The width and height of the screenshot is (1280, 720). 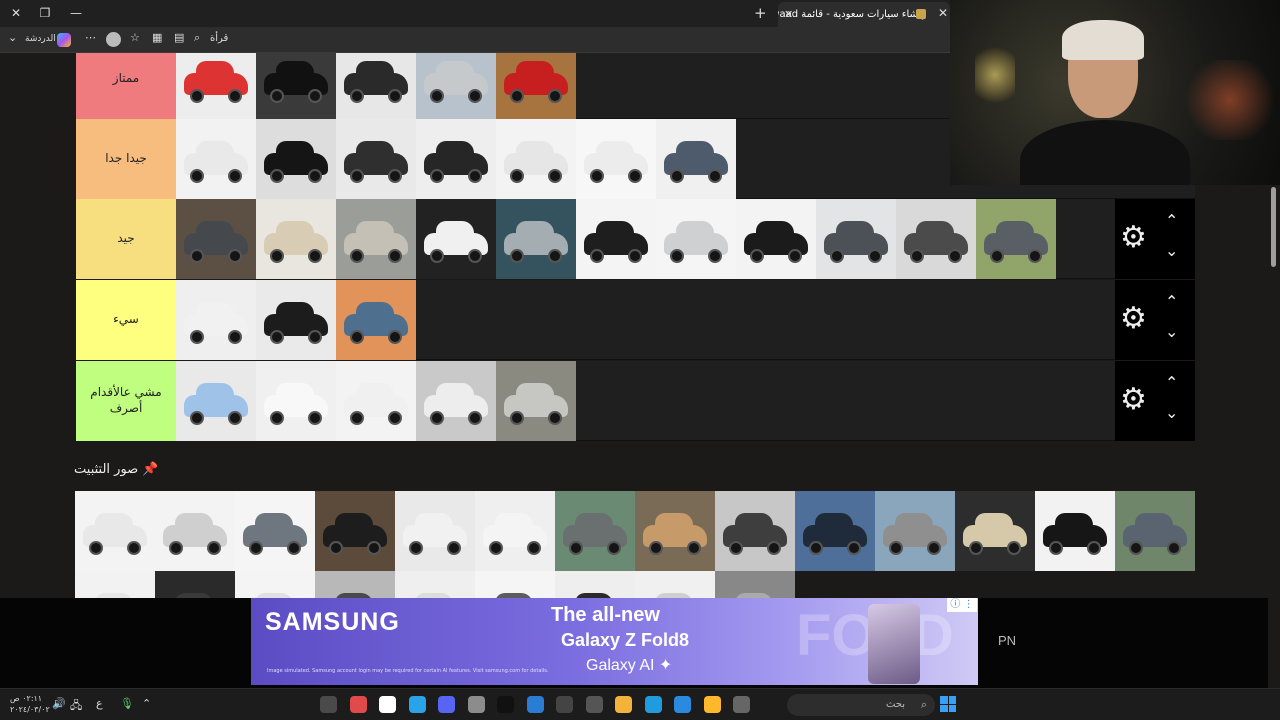 What do you see at coordinates (127, 703) in the screenshot?
I see `microphone-icon: 🎙` at bounding box center [127, 703].